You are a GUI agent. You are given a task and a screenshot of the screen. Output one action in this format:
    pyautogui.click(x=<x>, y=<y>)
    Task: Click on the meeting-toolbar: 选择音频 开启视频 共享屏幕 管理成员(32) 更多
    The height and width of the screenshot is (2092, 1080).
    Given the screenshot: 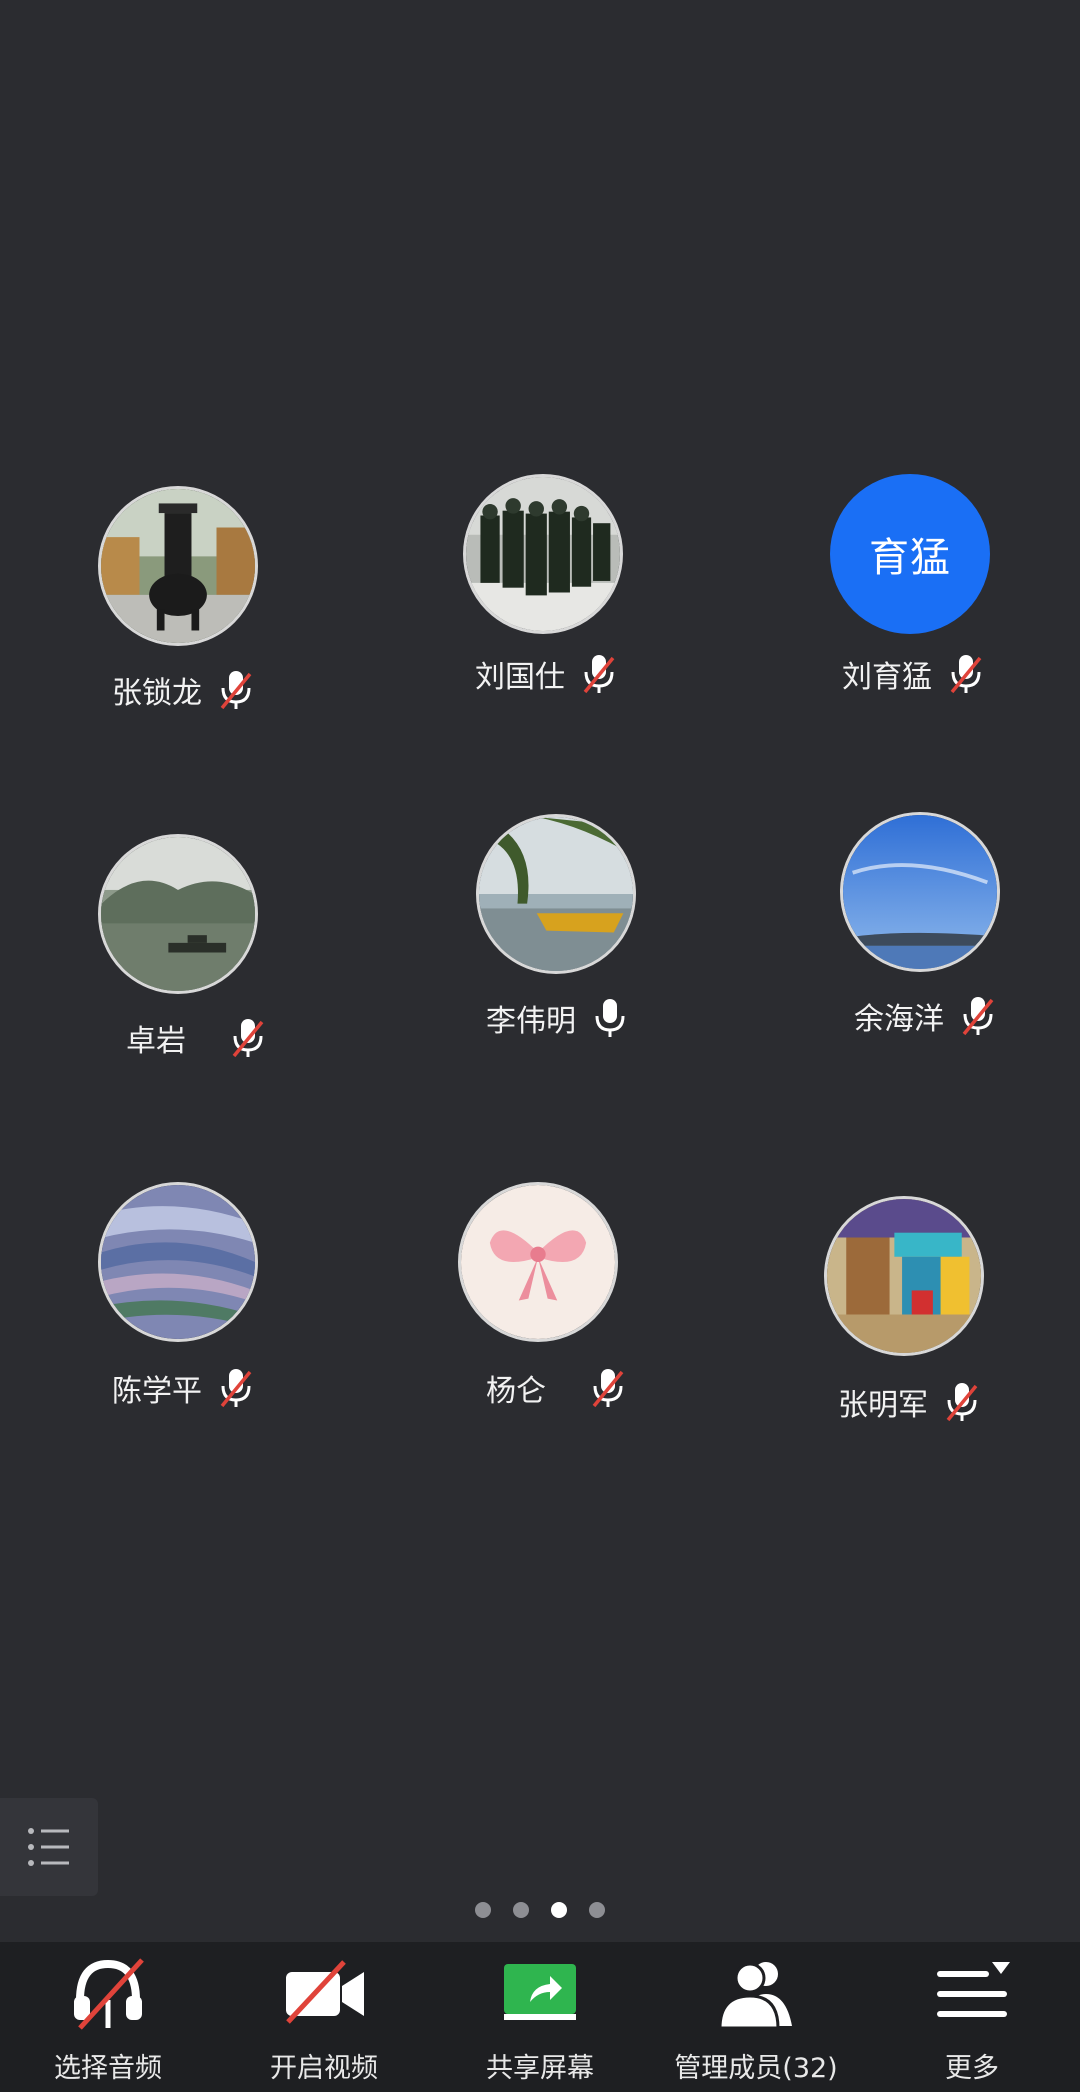 What is the action you would take?
    pyautogui.click(x=540, y=2017)
    